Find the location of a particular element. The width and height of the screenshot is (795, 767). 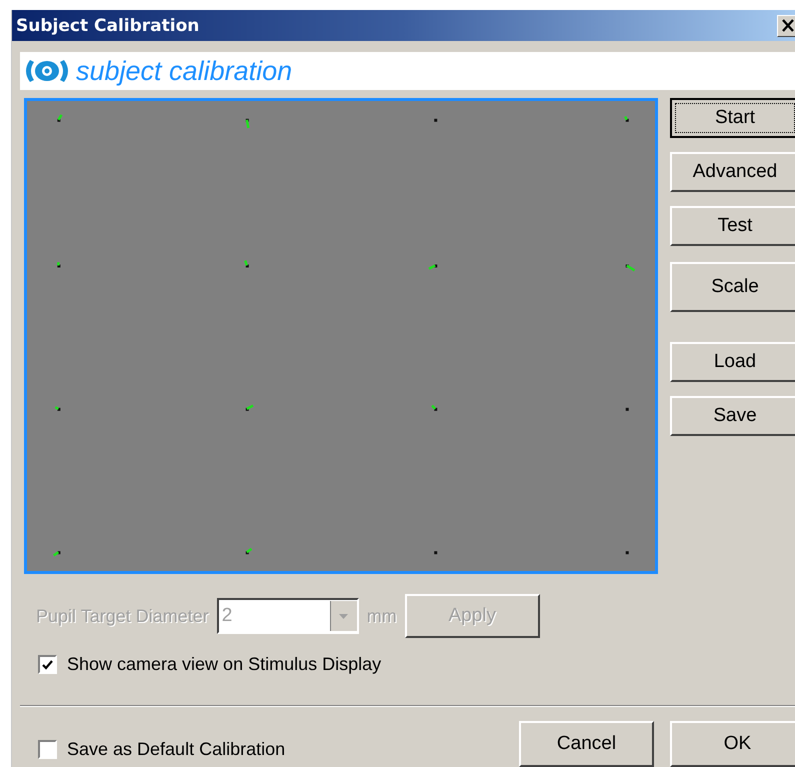

header-title: subject calibration is located at coordinates (184, 71).